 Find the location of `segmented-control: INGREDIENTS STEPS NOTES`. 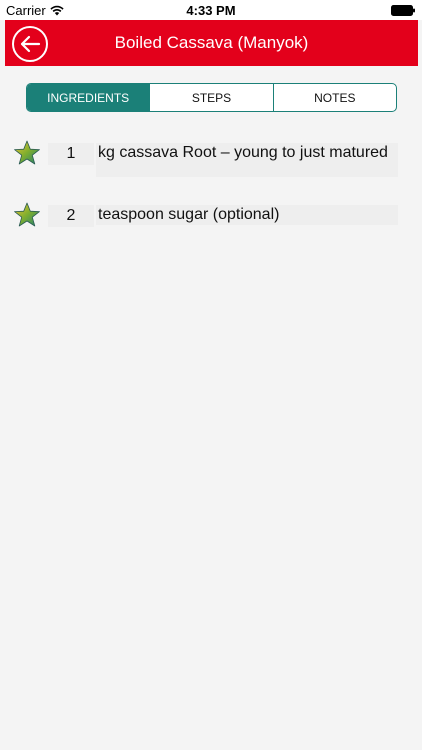

segmented-control: INGREDIENTS STEPS NOTES is located at coordinates (211, 97).